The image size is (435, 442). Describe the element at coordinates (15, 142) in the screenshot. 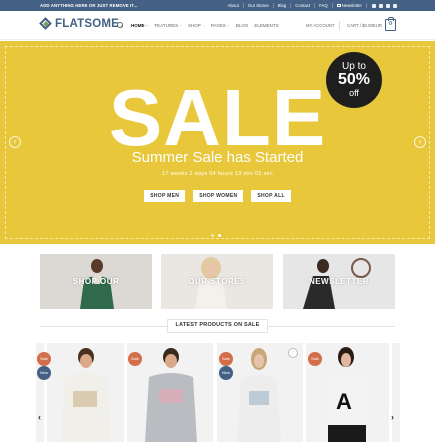

I see `slider-prev-icon: ‹` at that location.